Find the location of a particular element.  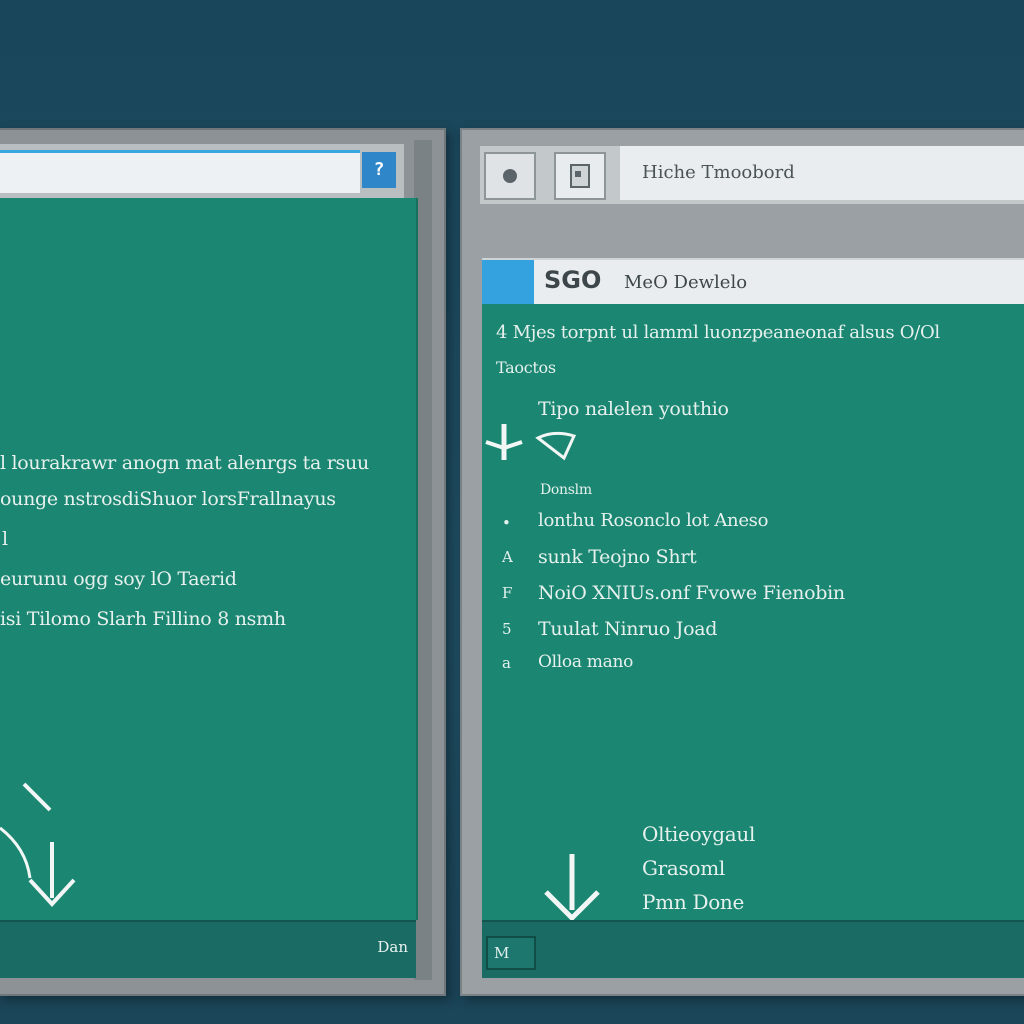

text-line: l is located at coordinates (5, 539).